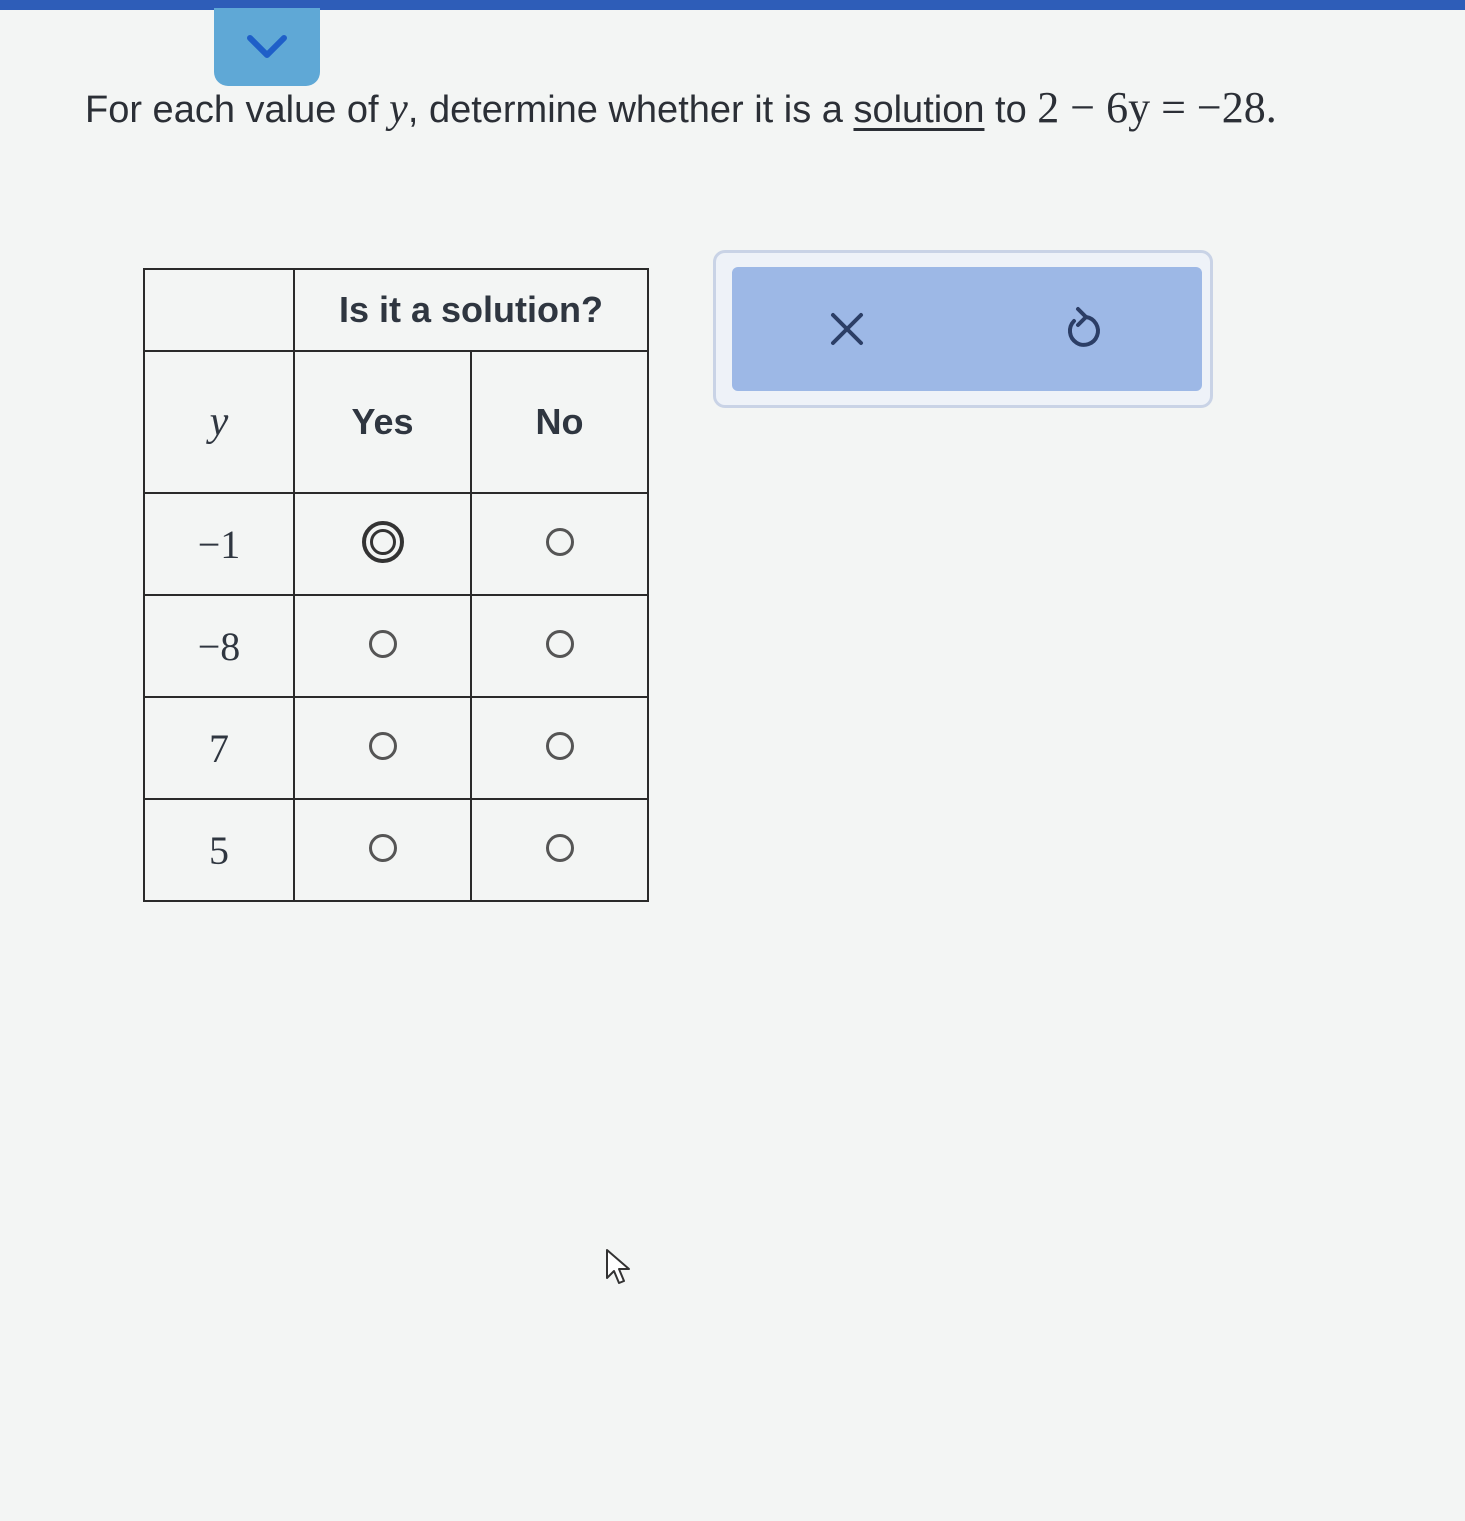 This screenshot has height=1521, width=1465. I want to click on table-row: 5, so click(396, 850).